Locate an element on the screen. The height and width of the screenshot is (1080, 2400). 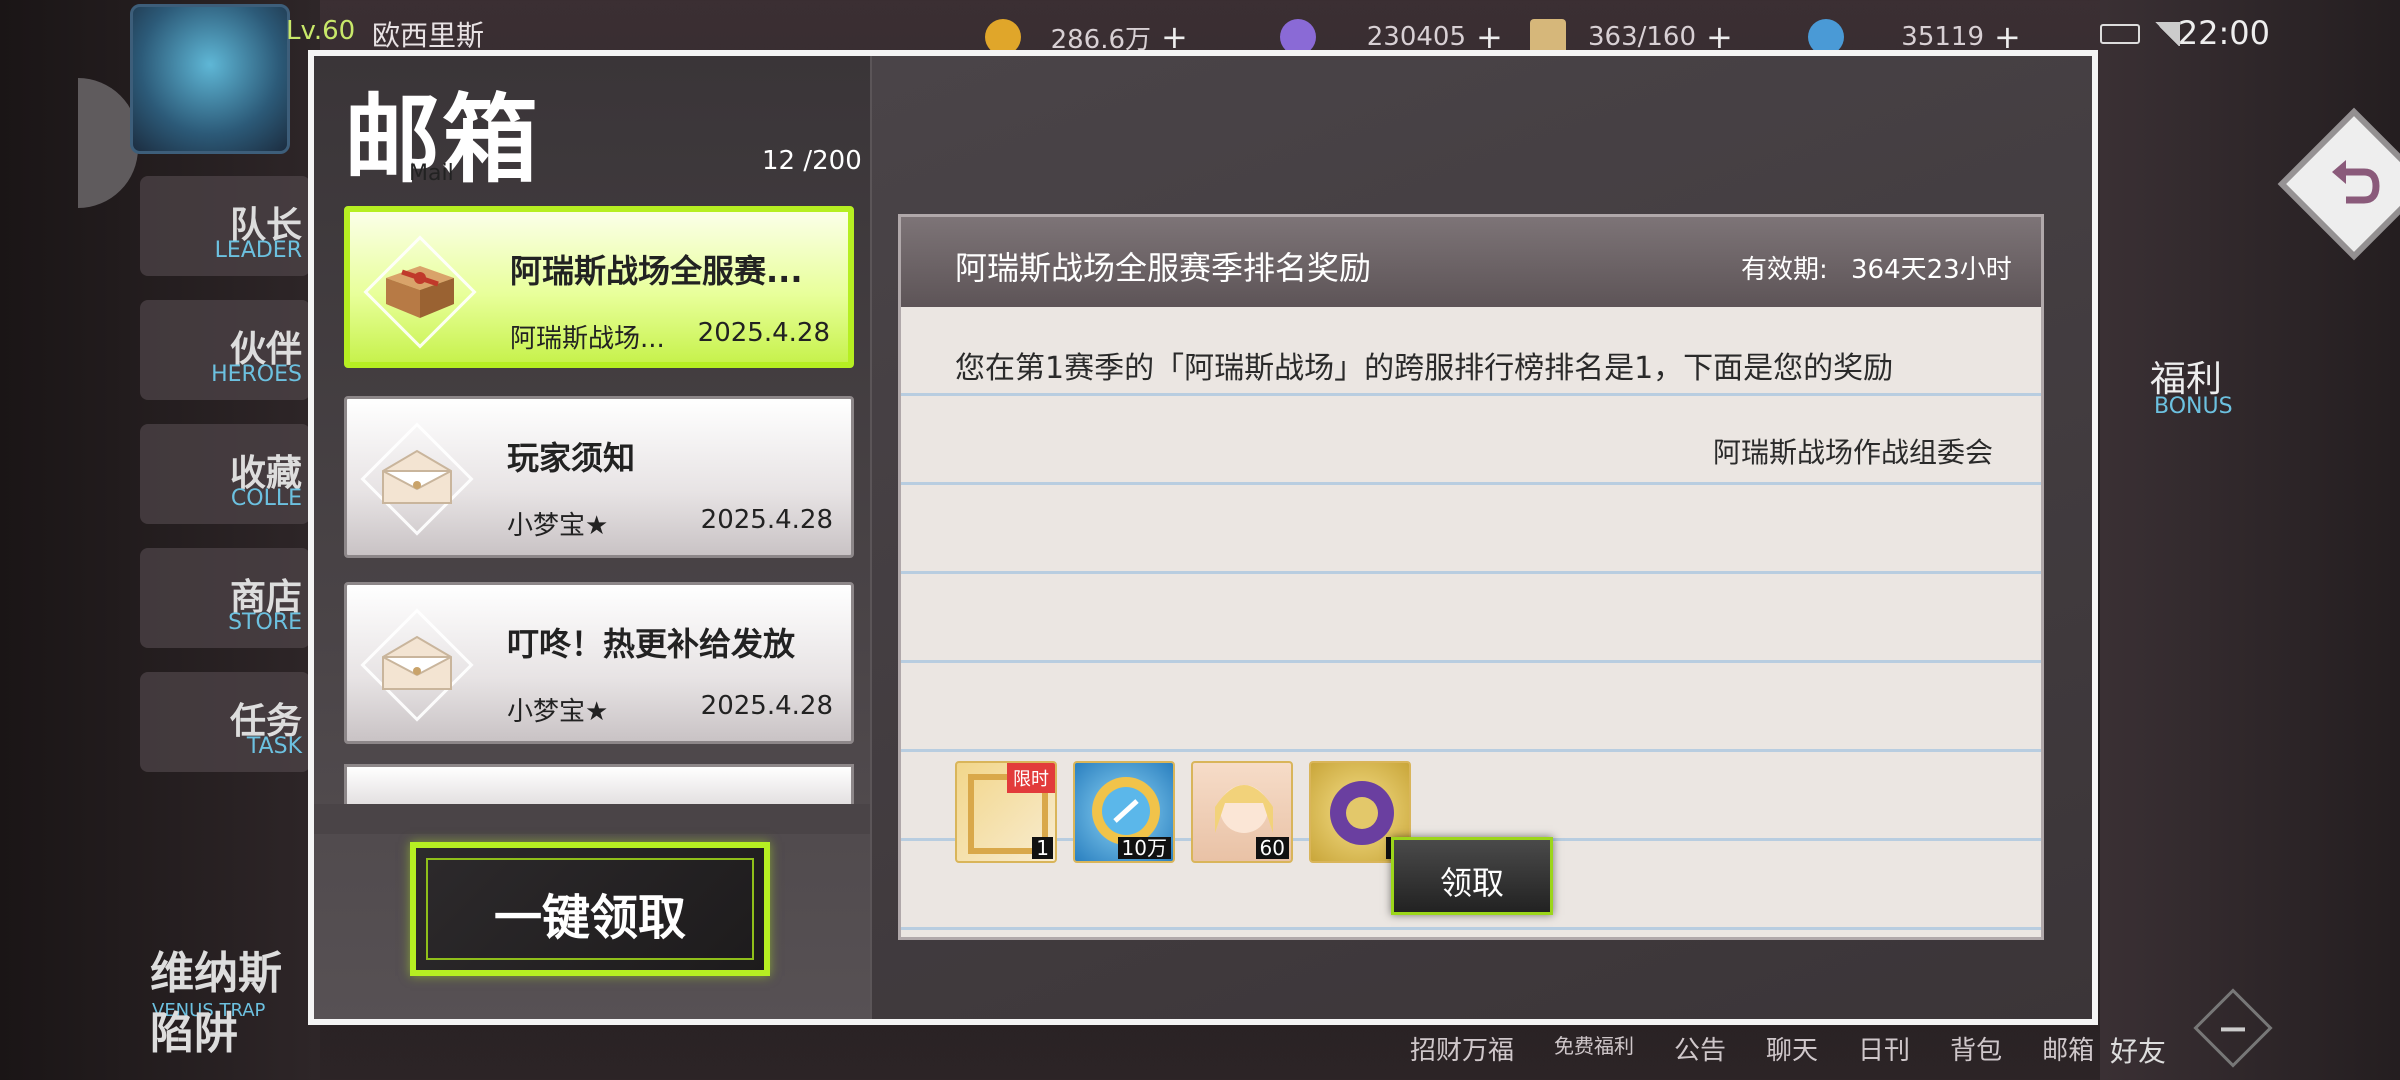
player-name: 欧西里斯 is located at coordinates (428, 35).